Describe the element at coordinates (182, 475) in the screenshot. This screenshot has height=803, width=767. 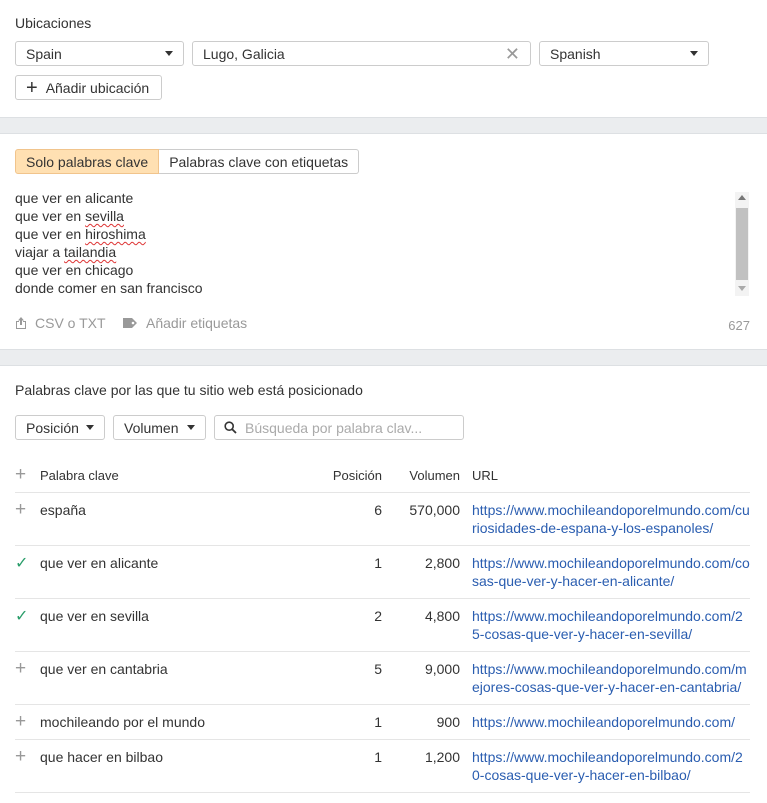
I see `column-keyword: Palabra clave` at that location.